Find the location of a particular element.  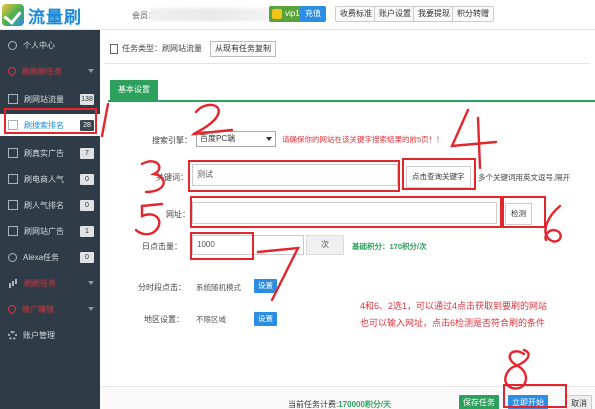

cost-value: 170000积分/天 is located at coordinates (365, 404).